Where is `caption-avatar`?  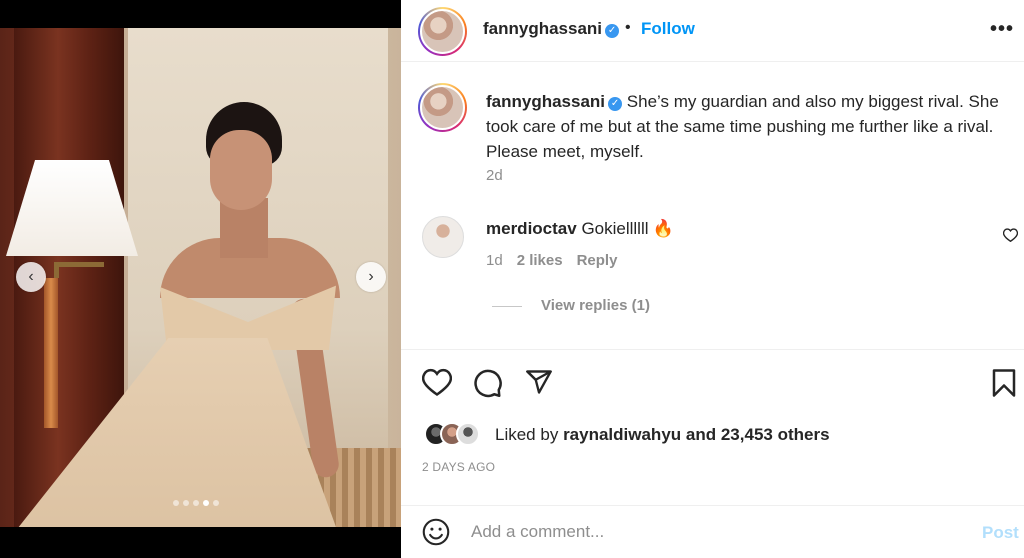
caption-avatar is located at coordinates (442, 107).